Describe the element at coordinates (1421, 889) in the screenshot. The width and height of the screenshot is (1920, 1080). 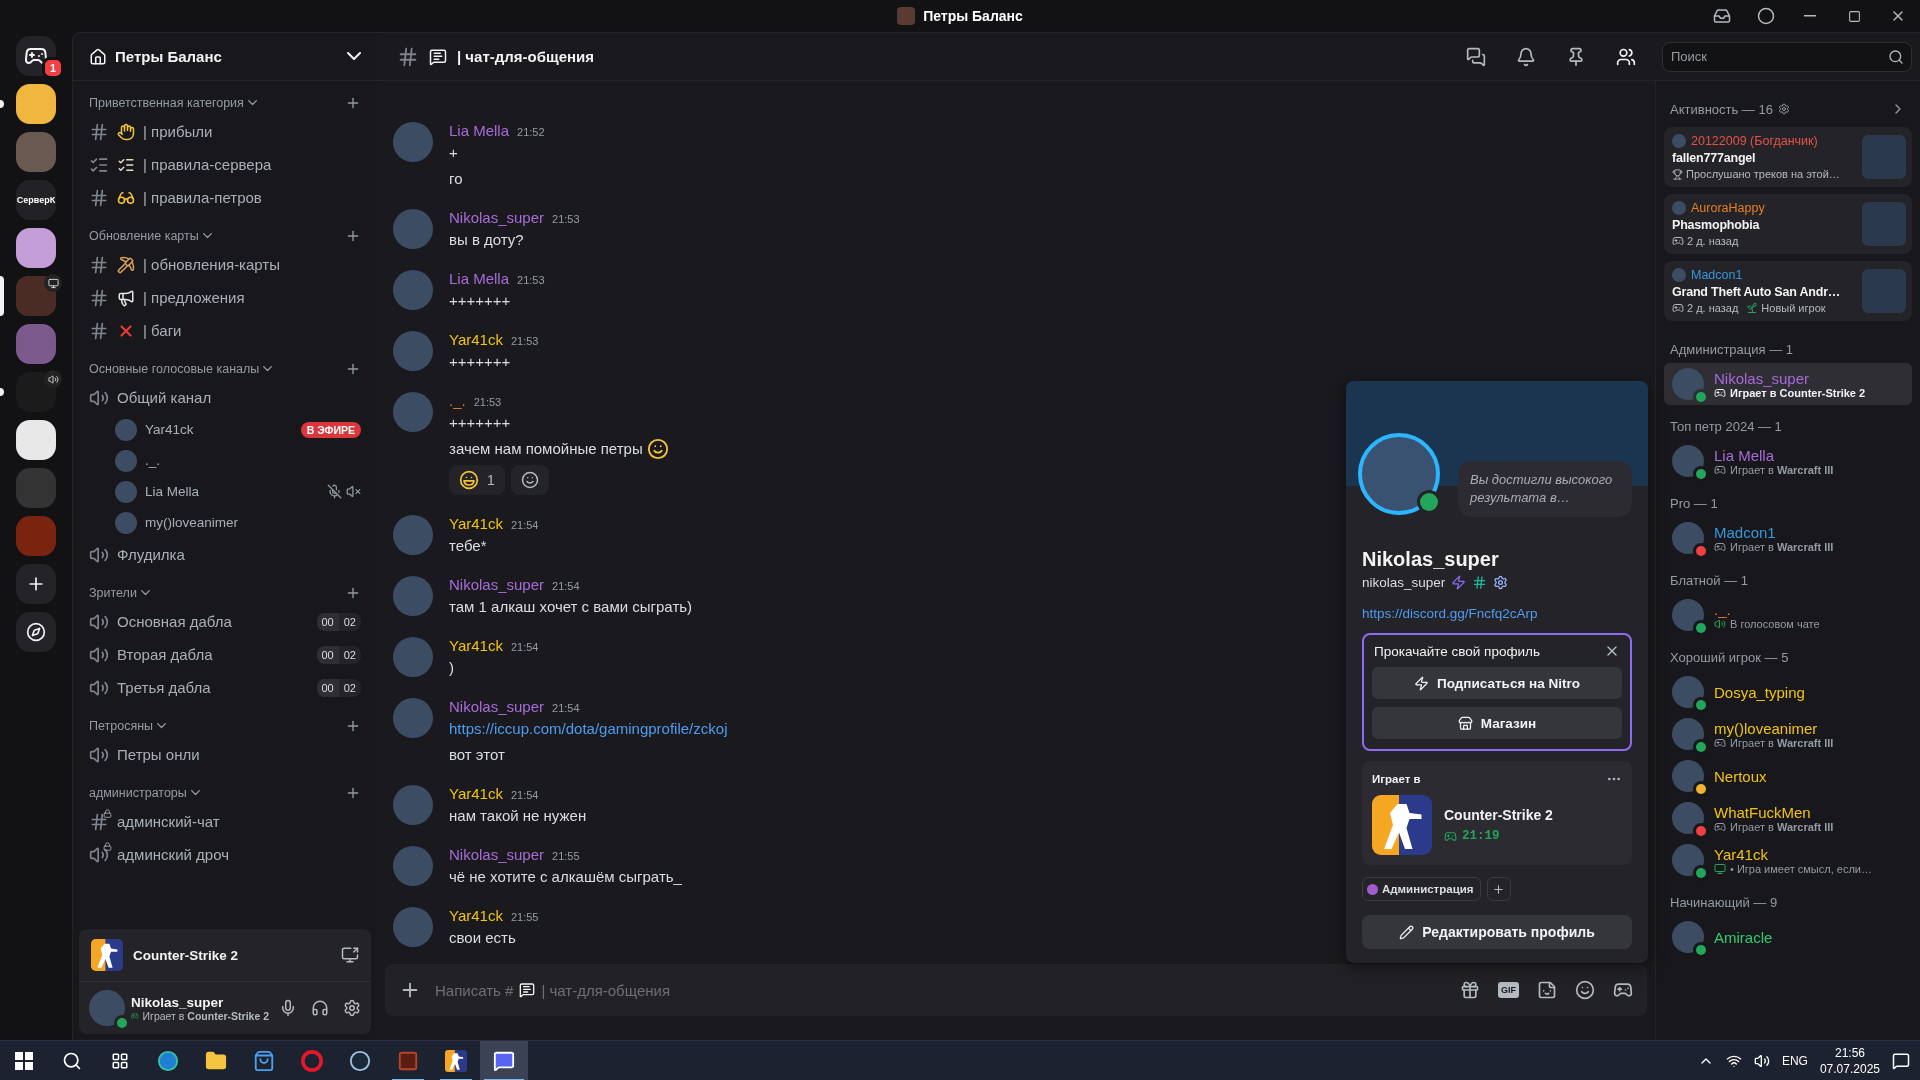
I see `role-tag: Администрация` at that location.